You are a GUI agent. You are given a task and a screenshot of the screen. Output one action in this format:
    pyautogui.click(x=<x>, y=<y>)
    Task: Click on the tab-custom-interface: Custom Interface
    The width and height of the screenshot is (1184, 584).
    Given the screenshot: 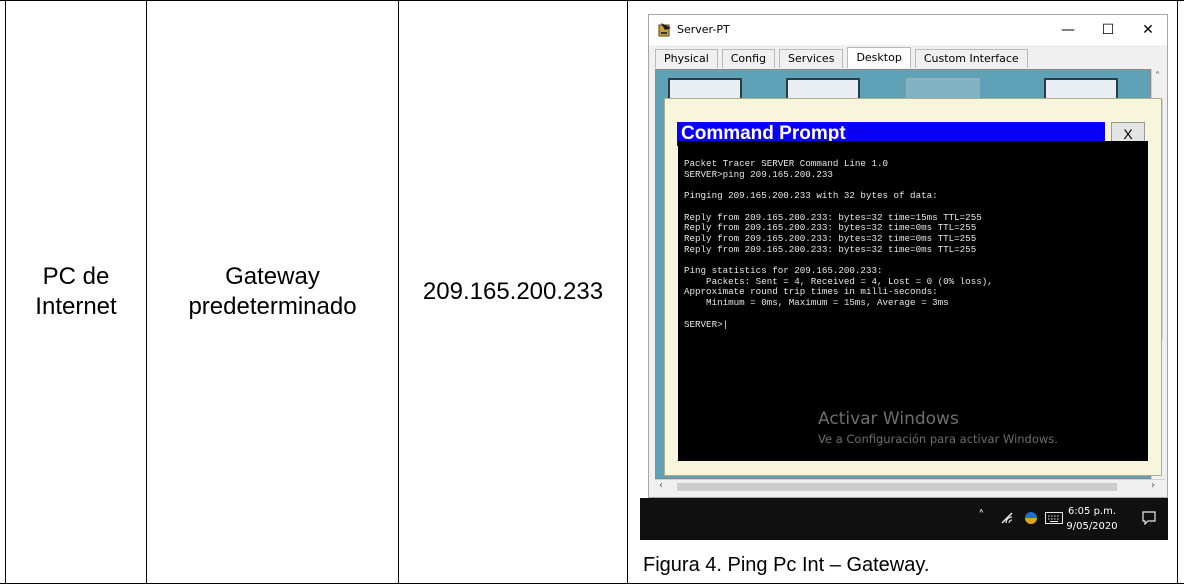 What is the action you would take?
    pyautogui.click(x=971, y=58)
    